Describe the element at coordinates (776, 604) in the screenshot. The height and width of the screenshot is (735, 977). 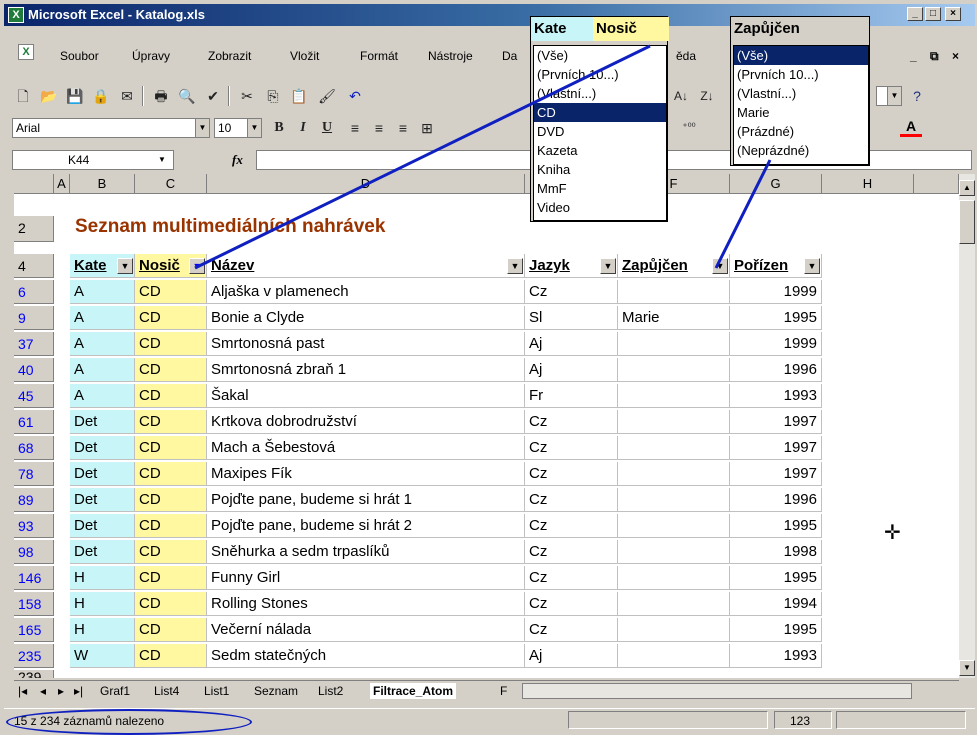
I see `cell-porizen: 1994` at that location.